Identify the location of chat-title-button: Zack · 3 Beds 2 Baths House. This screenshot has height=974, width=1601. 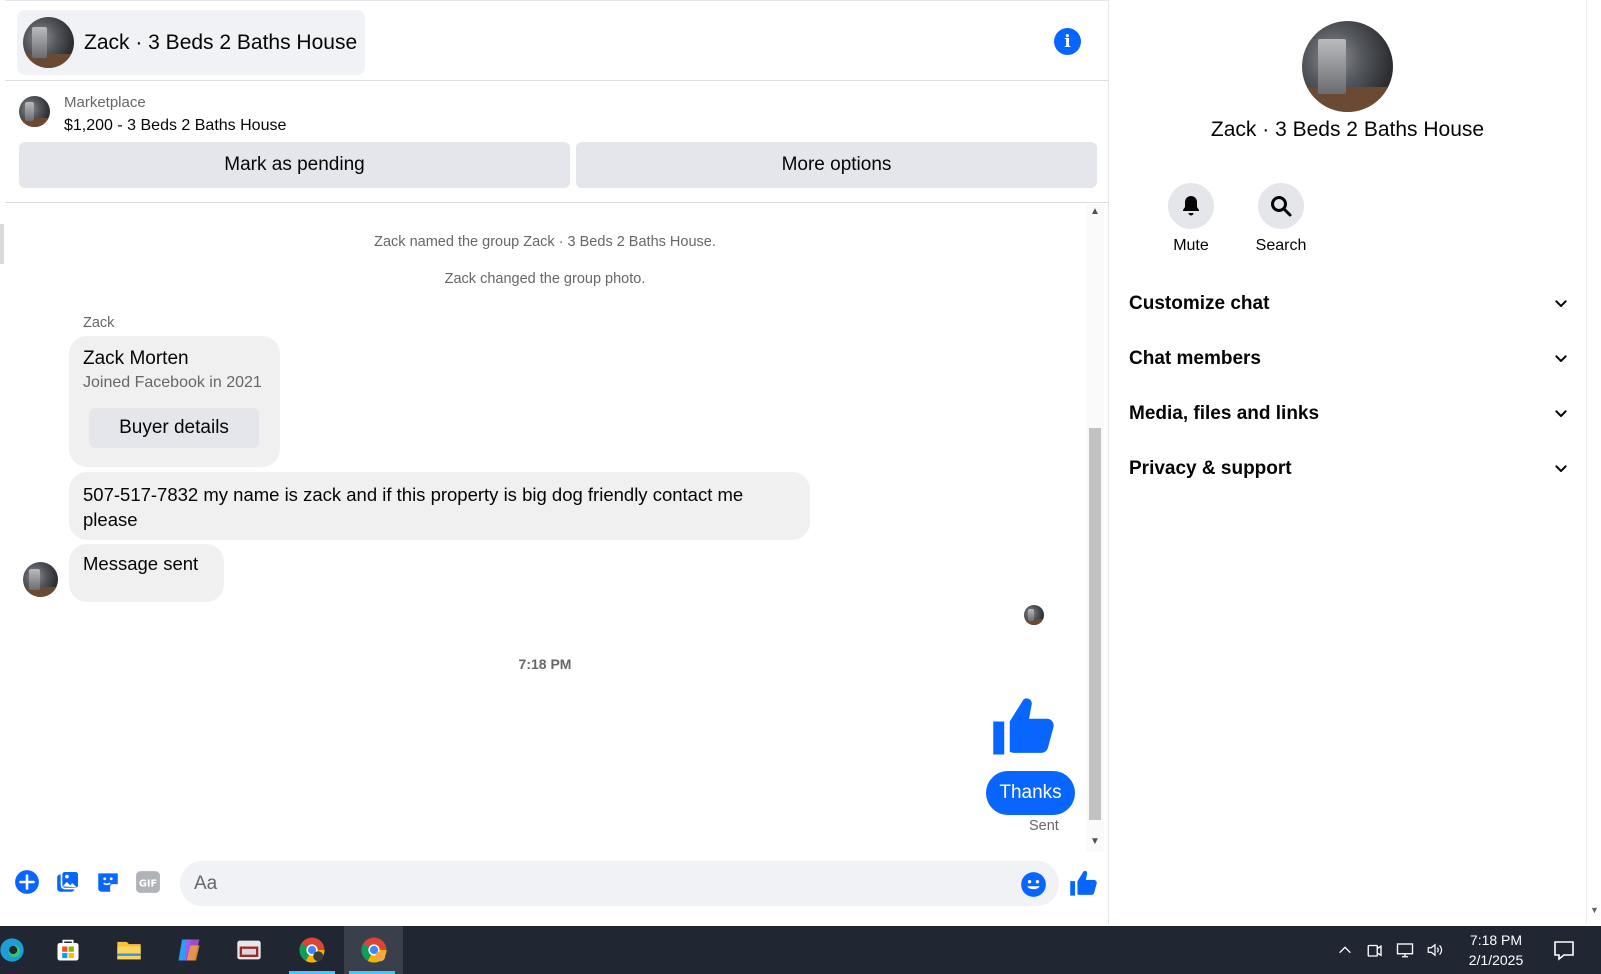
(191, 42).